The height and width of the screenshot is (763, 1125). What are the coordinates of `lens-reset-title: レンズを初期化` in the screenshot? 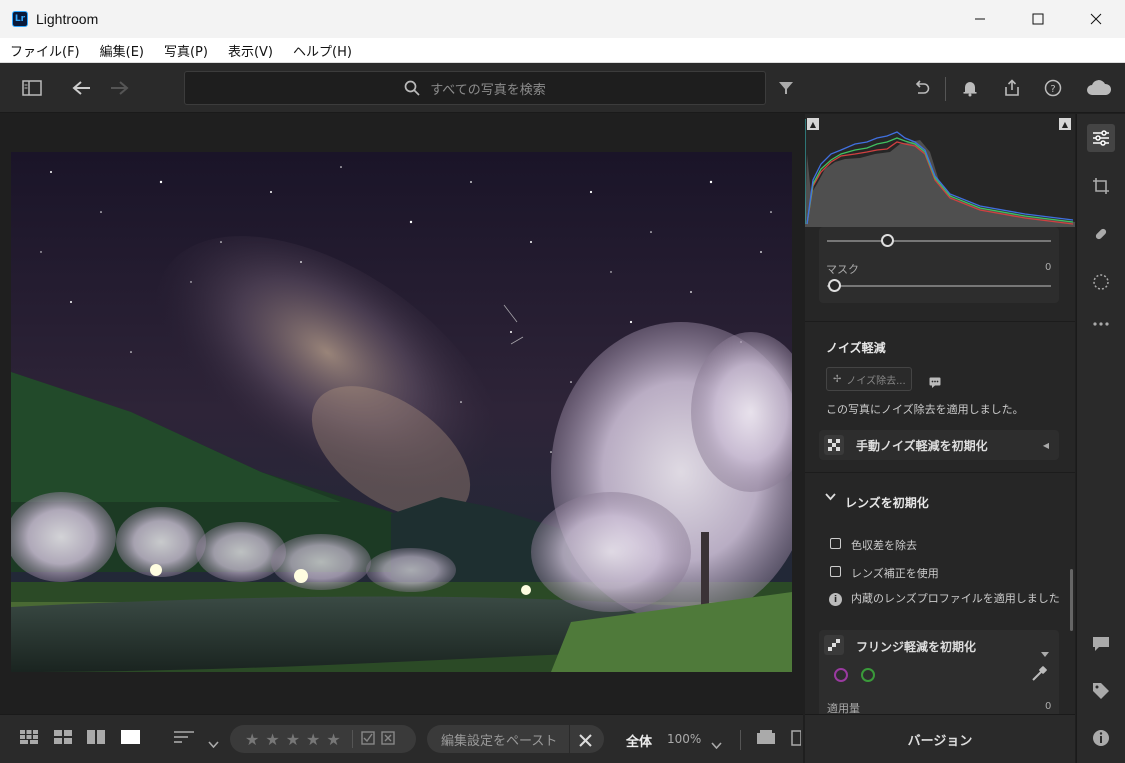 It's located at (887, 502).